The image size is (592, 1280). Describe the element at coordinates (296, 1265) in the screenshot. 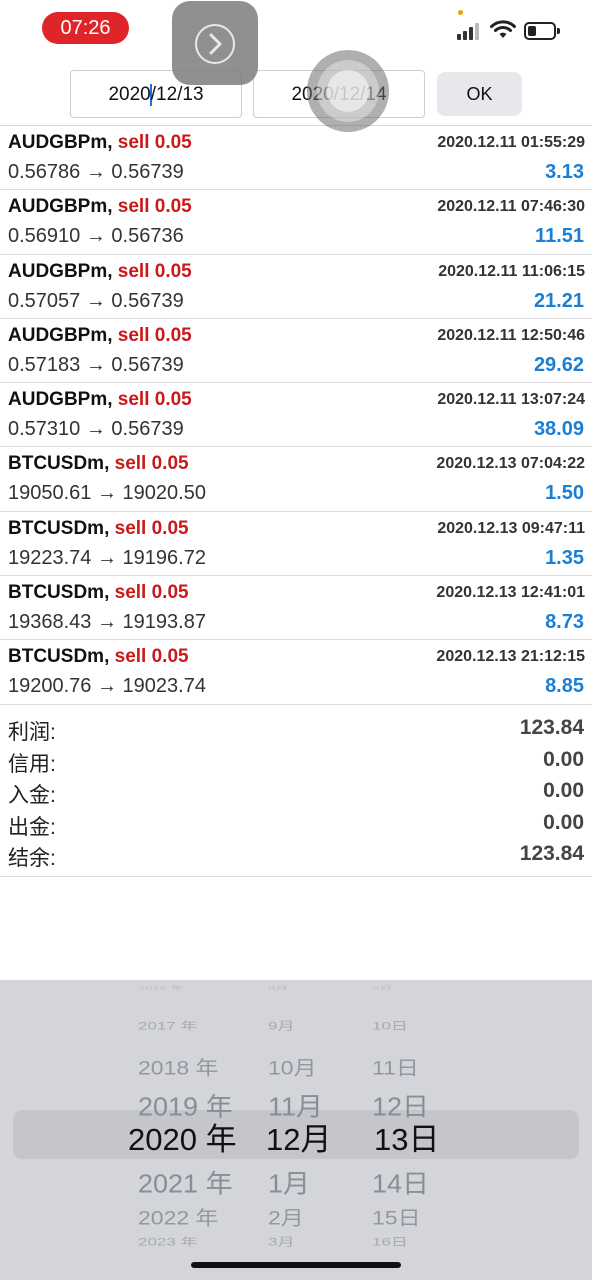

I see `home-indicator` at that location.